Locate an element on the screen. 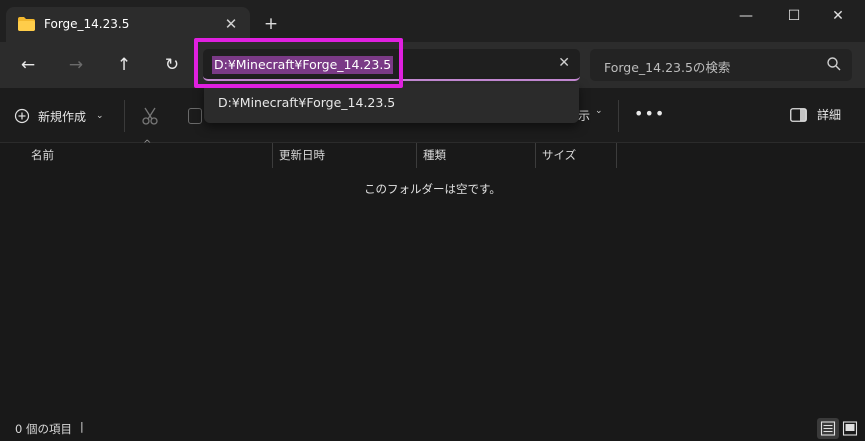 This screenshot has height=441, width=865. minimize-button: — is located at coordinates (746, 16).